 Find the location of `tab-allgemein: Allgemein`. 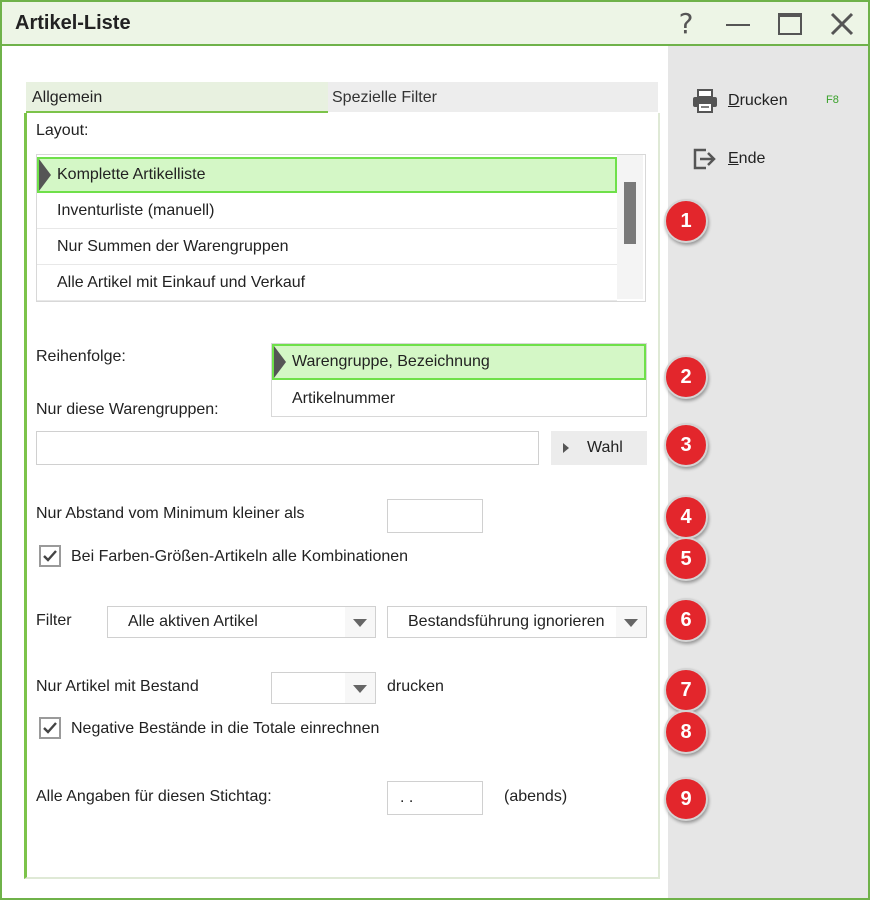

tab-allgemein: Allgemein is located at coordinates (177, 98).